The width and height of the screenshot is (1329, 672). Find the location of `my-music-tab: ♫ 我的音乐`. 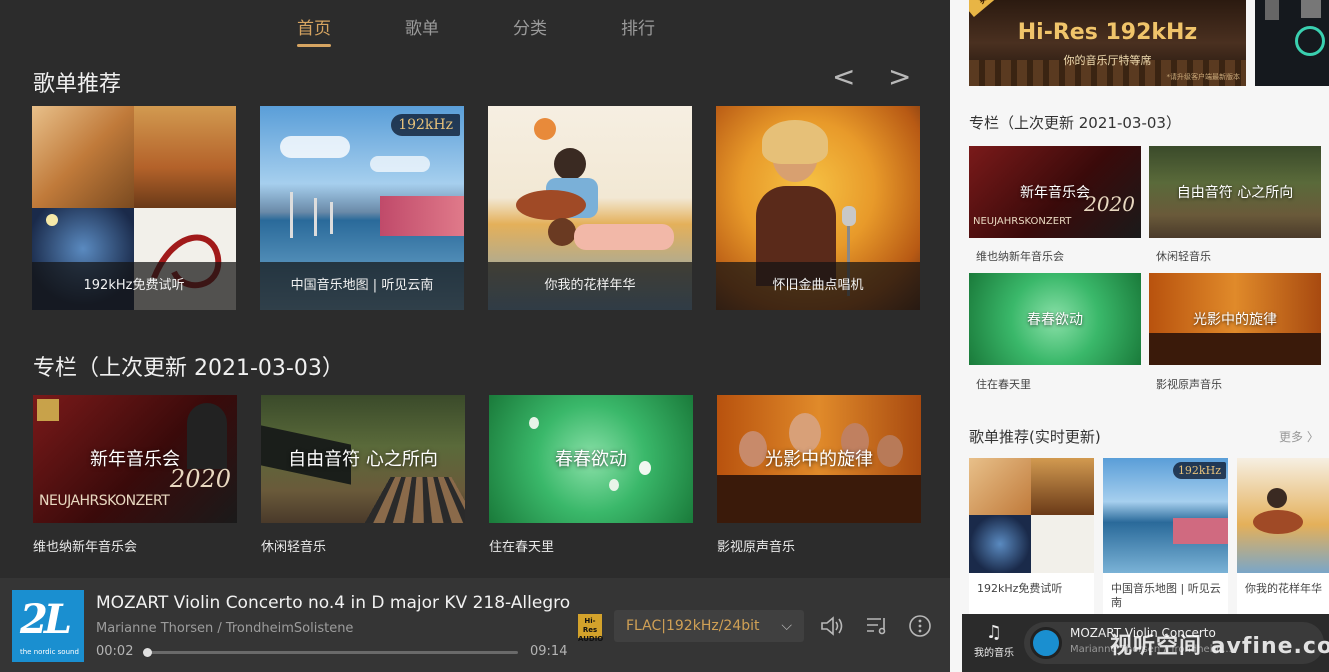

my-music-tab: ♫ 我的音乐 is located at coordinates (994, 640).